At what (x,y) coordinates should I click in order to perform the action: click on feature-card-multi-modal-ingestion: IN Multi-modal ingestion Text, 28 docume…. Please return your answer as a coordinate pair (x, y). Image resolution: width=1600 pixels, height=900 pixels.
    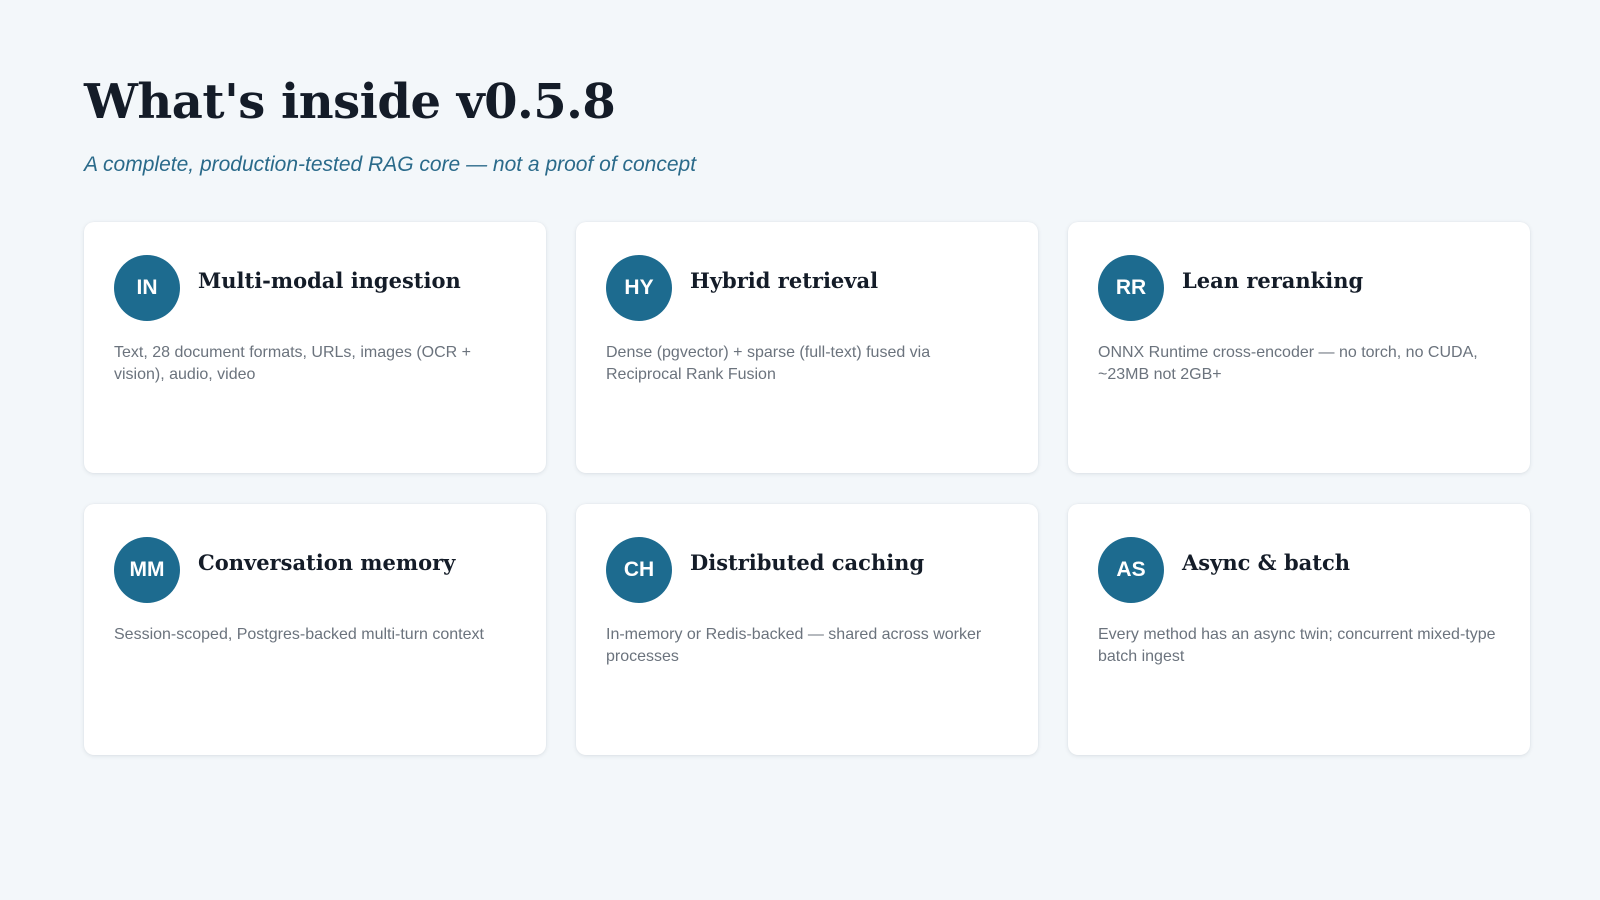
    Looking at the image, I should click on (315, 347).